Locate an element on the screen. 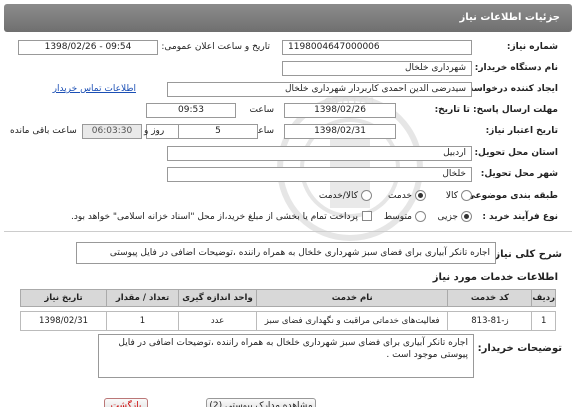 The image size is (576, 407). need-number-field: 1198004647000006 is located at coordinates (377, 47).